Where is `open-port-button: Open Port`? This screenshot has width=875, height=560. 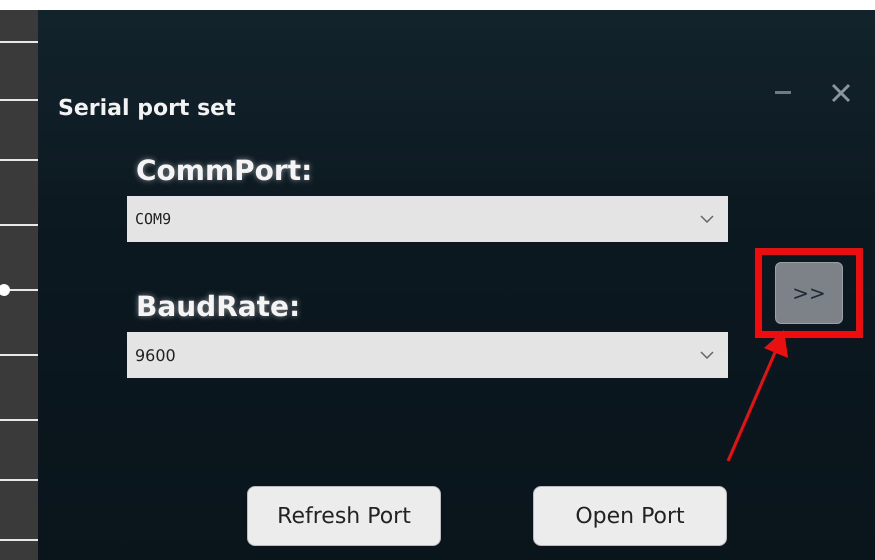
open-port-button: Open Port is located at coordinates (630, 516).